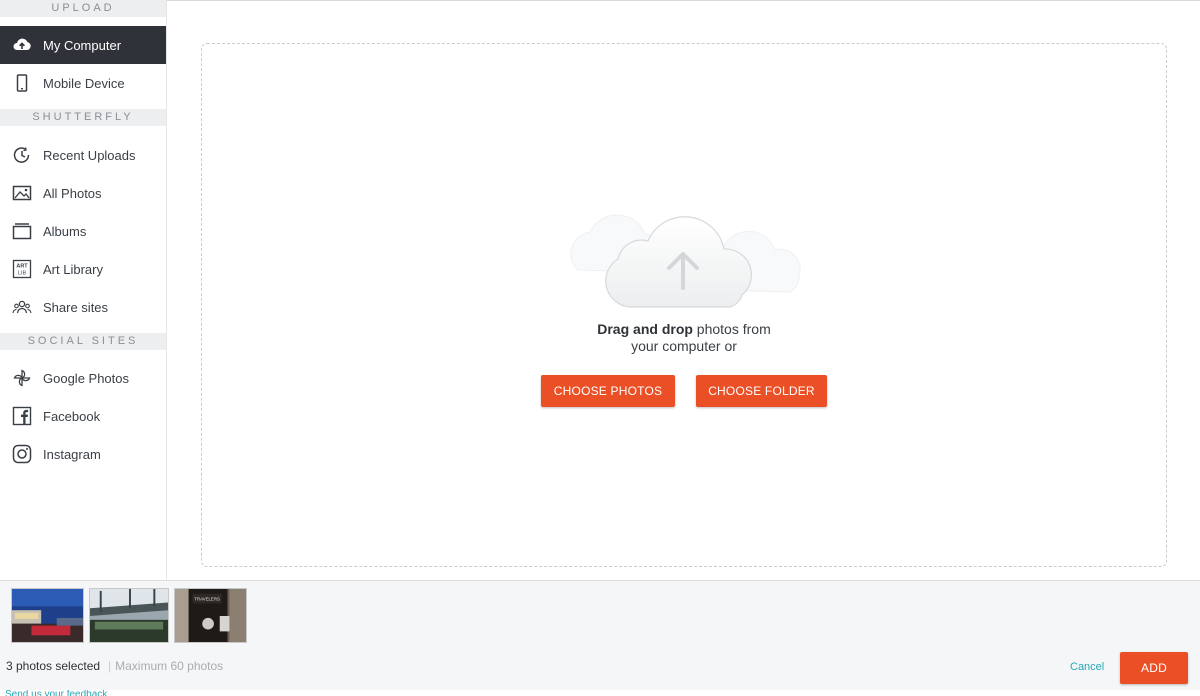 Image resolution: width=1200 pixels, height=696 pixels. Describe the element at coordinates (72, 416) in the screenshot. I see `sidebar-item-label: Facebook` at that location.